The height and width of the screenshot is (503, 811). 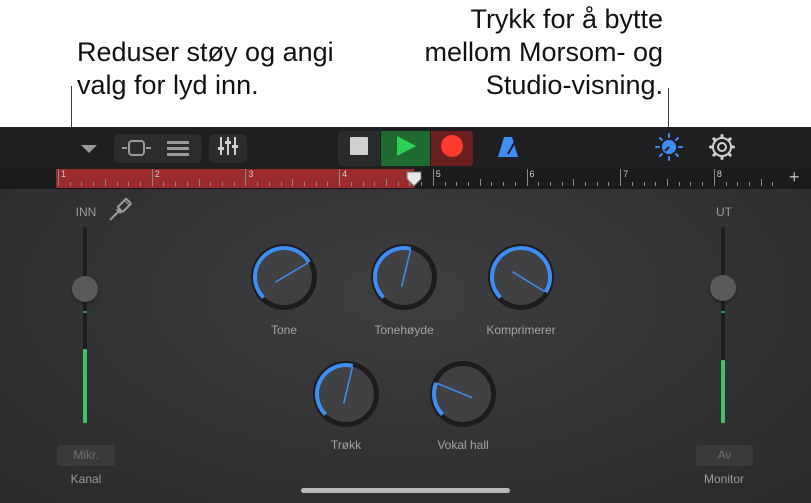 What do you see at coordinates (157, 174) in the screenshot?
I see `ruler-bar-number: 2` at bounding box center [157, 174].